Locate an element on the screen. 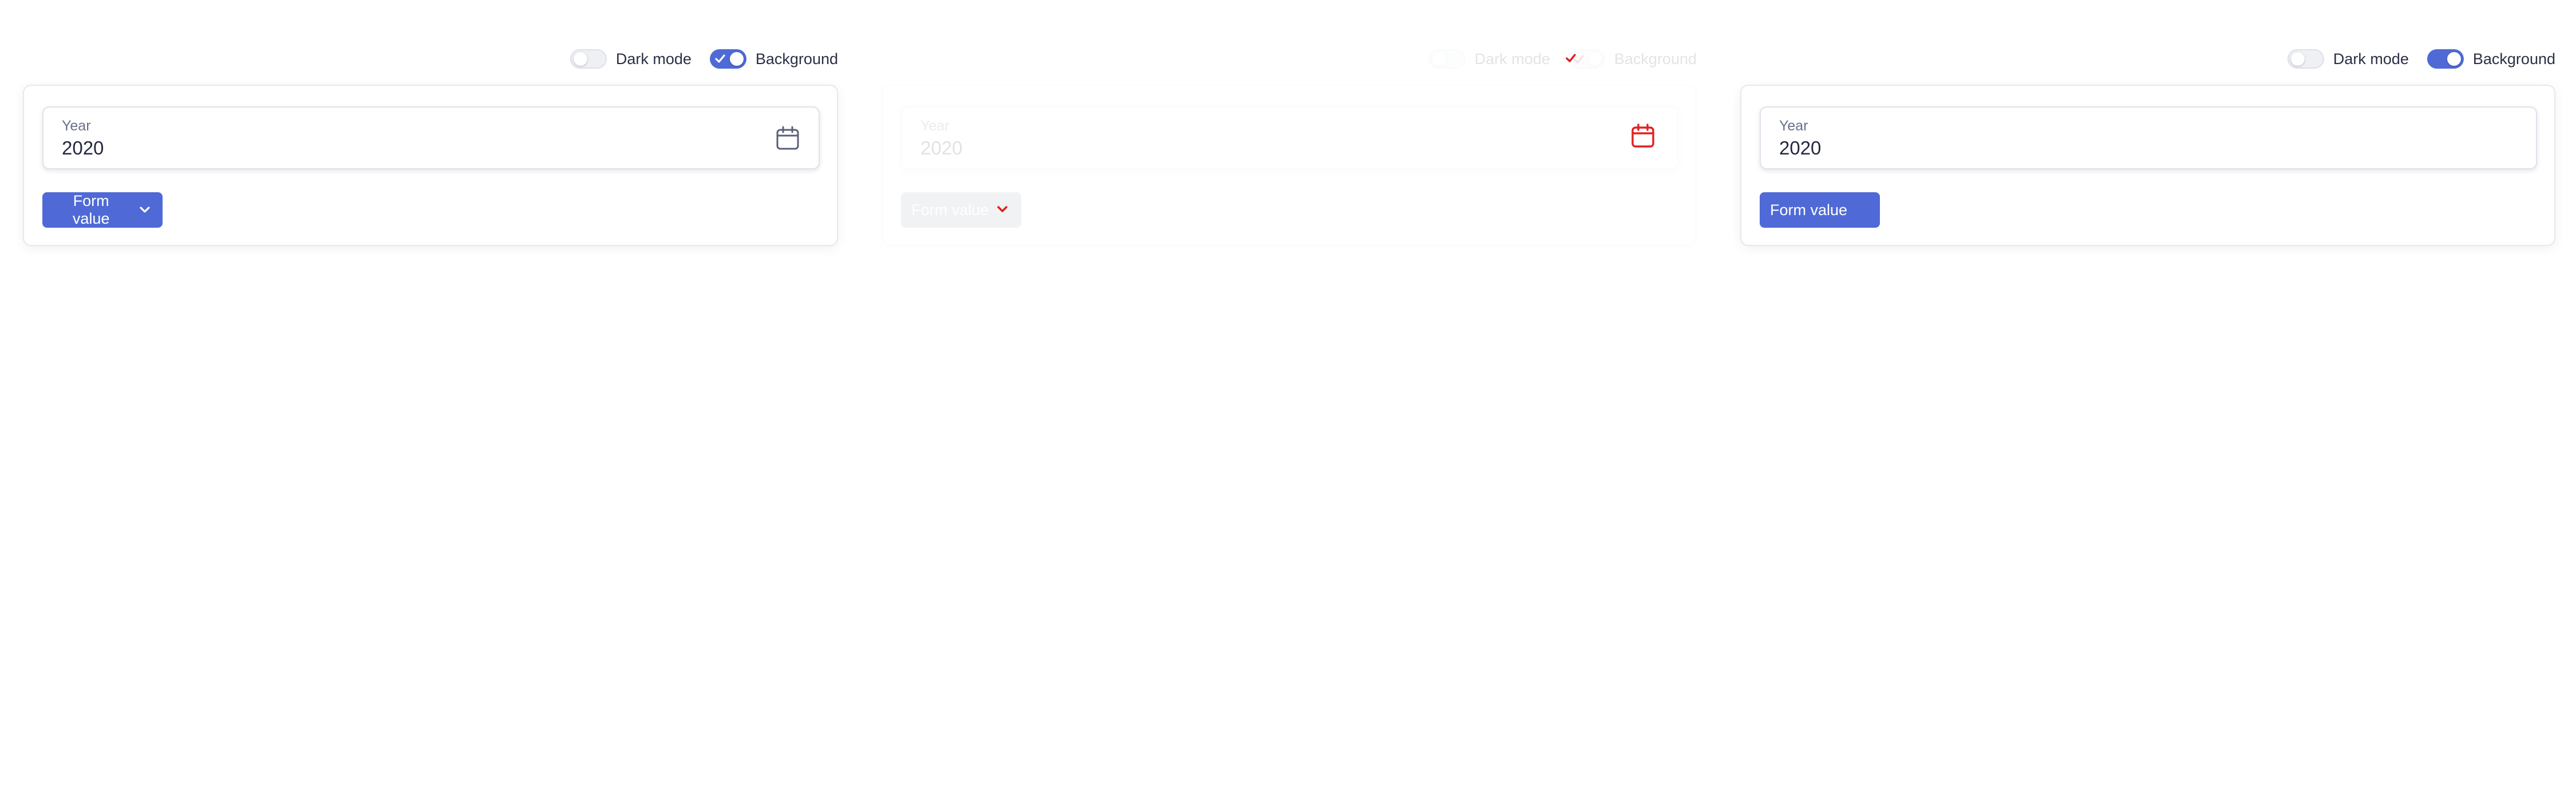 Image resolution: width=2576 pixels, height=801 pixels. panel-no-icons: Dark mode Background Year Form value is located at coordinates (2146, 132).